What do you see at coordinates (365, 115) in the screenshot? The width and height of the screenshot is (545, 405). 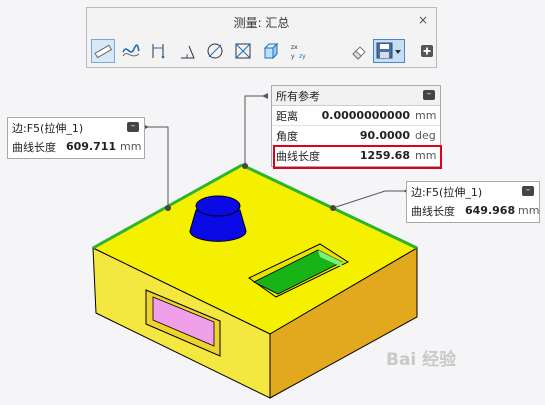 I see `row-value: 0.0000000000` at bounding box center [365, 115].